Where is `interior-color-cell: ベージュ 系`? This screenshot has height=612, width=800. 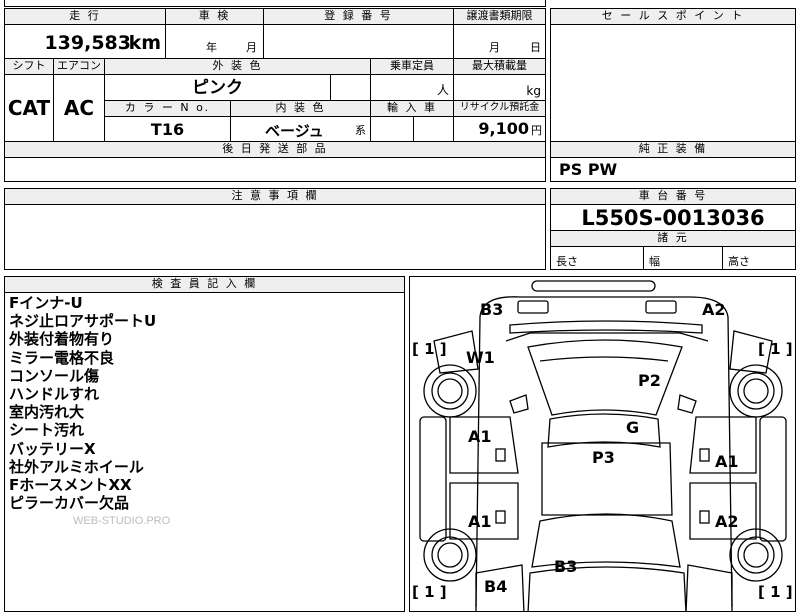
interior-color-cell: ベージュ 系 is located at coordinates (300, 129).